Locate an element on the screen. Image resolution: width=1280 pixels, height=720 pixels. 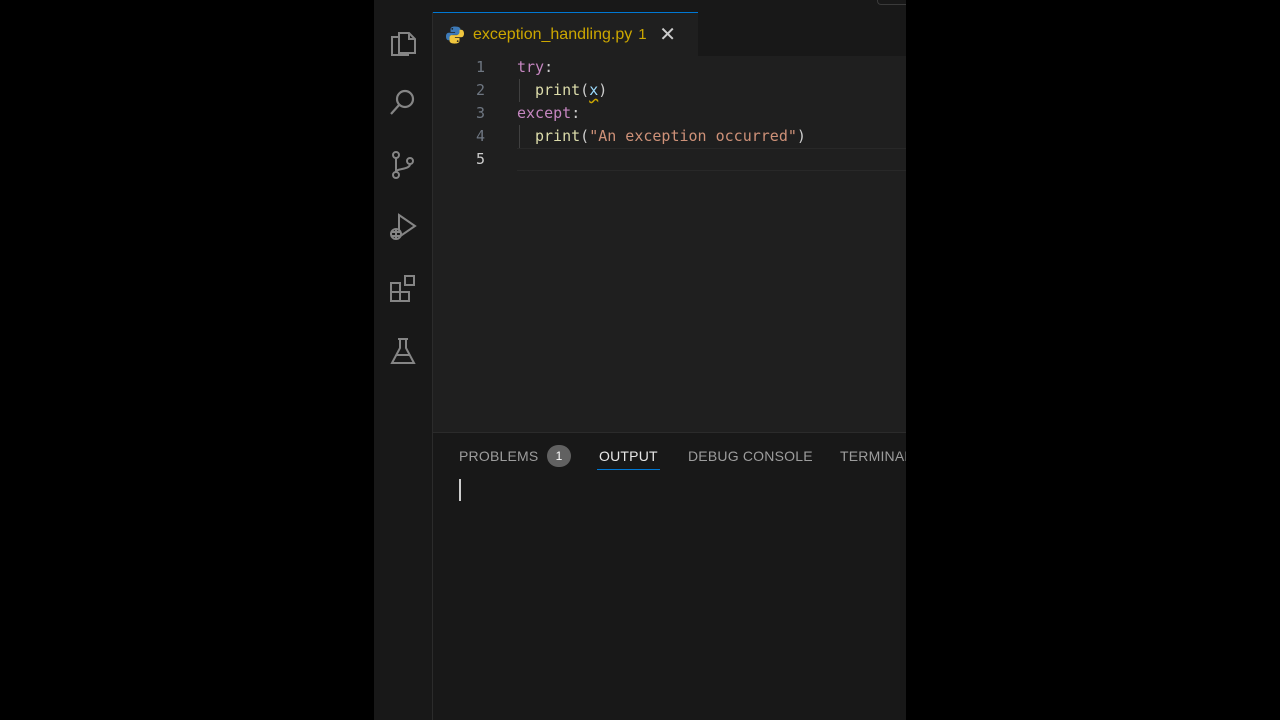
output-text-cursor is located at coordinates (460, 490).